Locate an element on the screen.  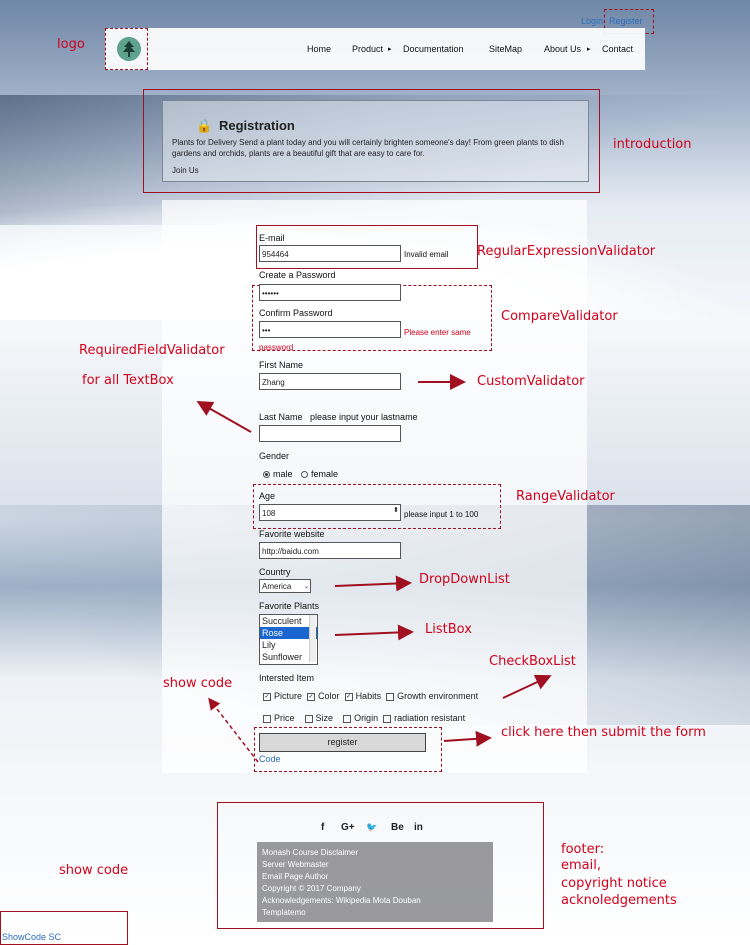
arrow-listbox is located at coordinates (374, 632).